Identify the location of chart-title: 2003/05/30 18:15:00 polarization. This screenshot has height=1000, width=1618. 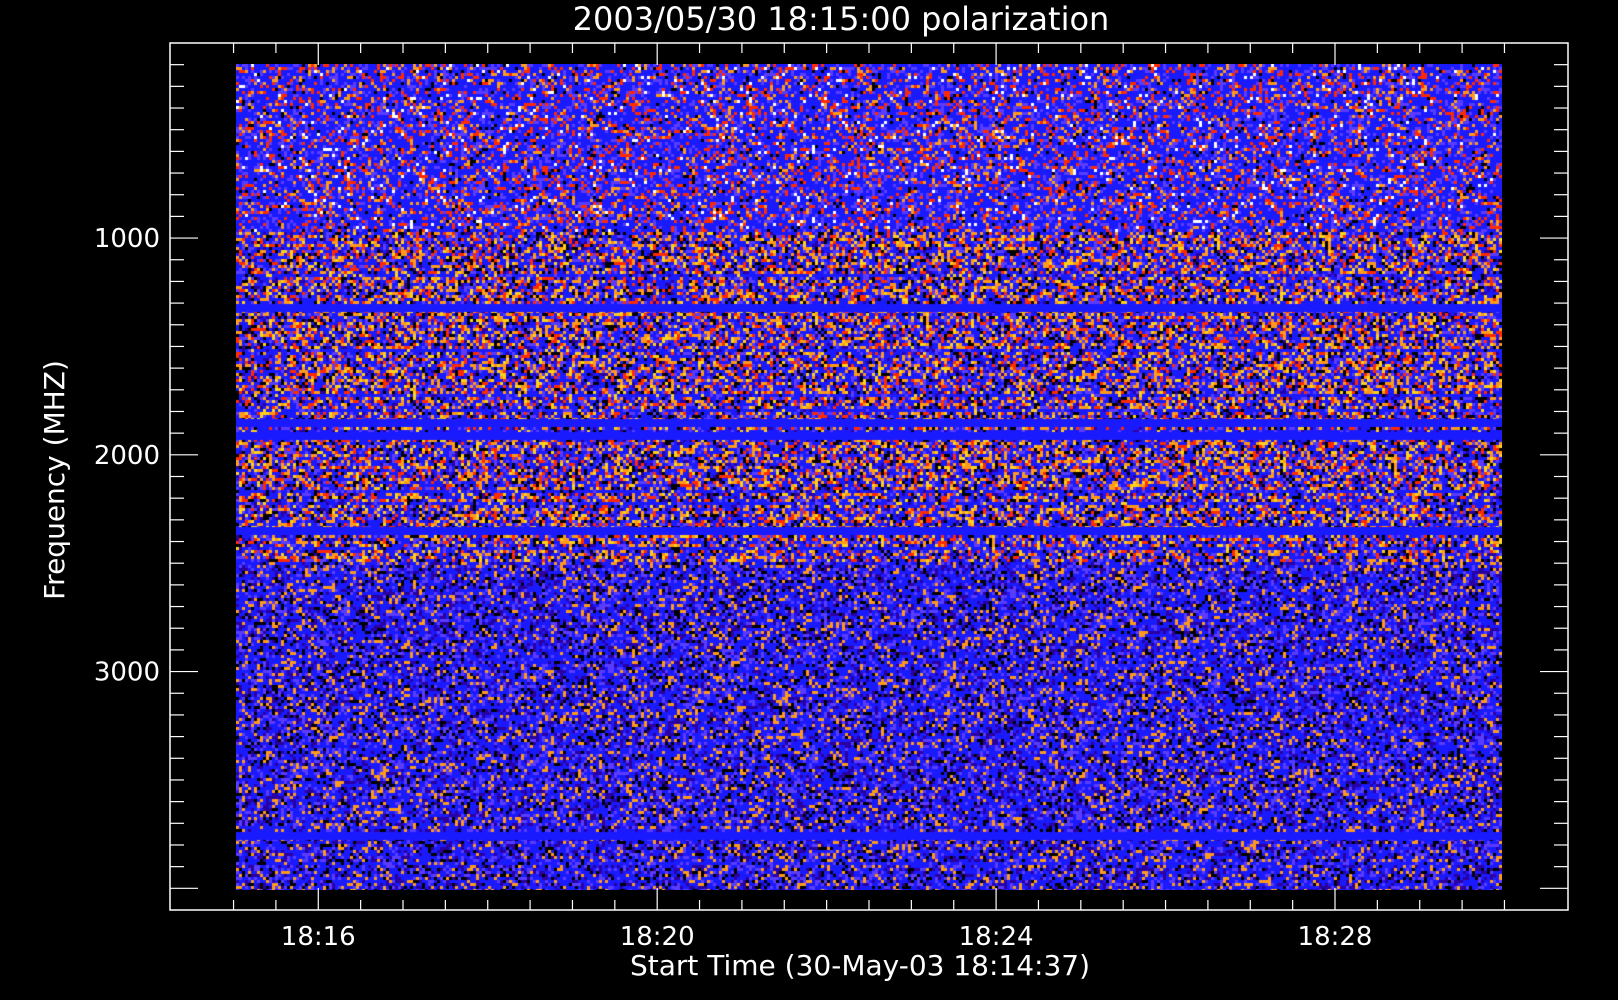
(841, 19).